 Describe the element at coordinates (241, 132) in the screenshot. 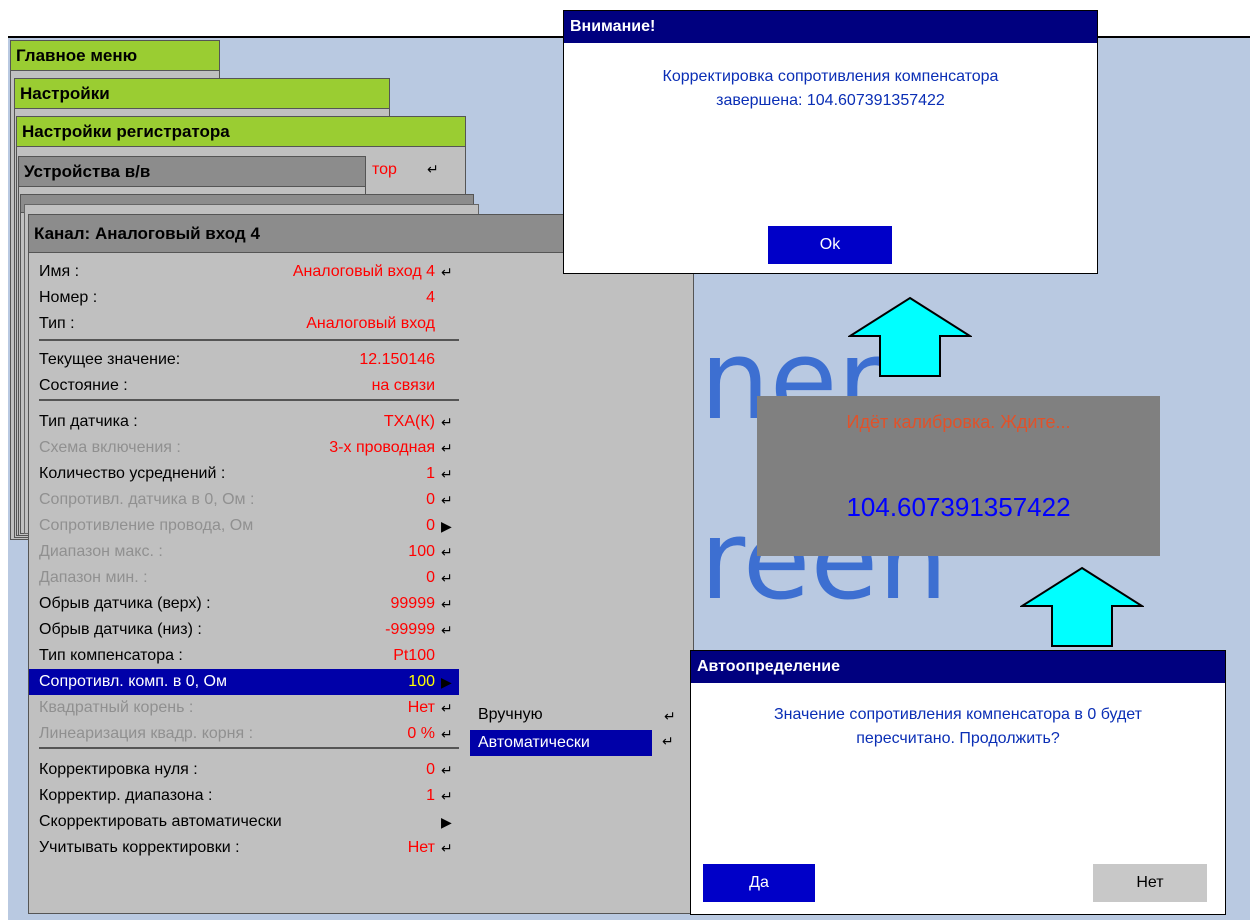

I see `window-title-recorder-settings: Настройки регистратора` at that location.